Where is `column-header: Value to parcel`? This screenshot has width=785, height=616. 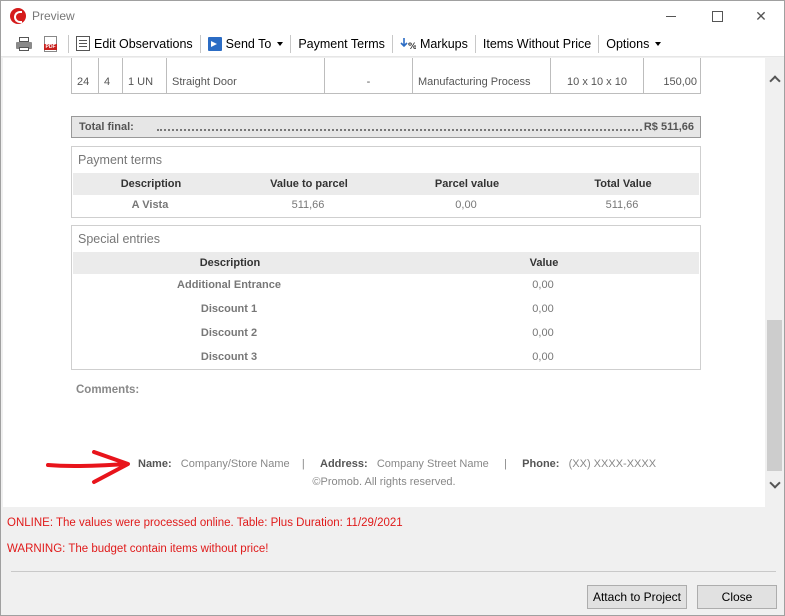
column-header: Value to parcel is located at coordinates (309, 184).